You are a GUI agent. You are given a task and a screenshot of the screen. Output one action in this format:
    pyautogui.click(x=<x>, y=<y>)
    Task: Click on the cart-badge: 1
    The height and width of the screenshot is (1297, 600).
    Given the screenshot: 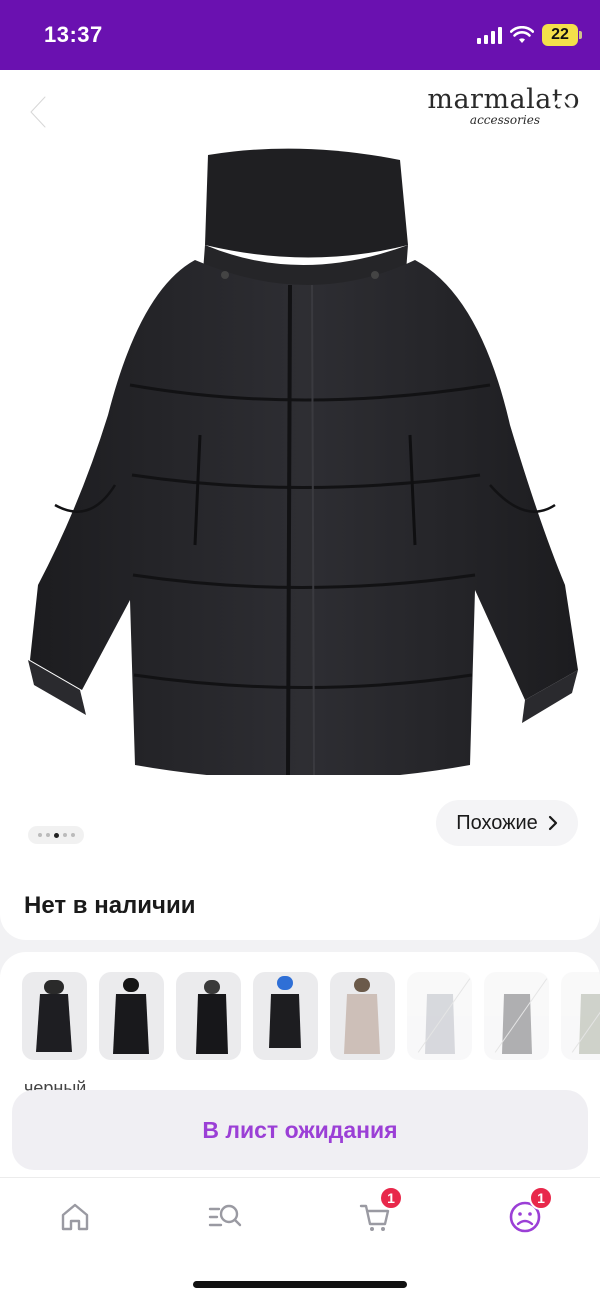 What is the action you would take?
    pyautogui.click(x=391, y=1198)
    